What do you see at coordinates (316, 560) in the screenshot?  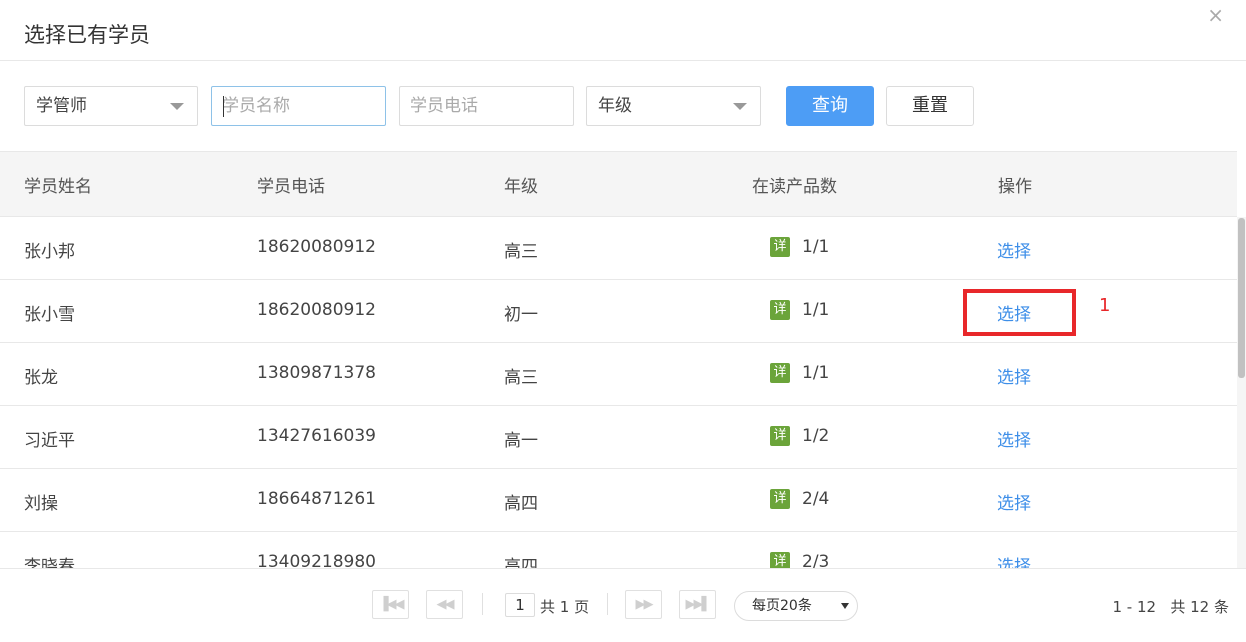 I see `student-phone: 13409218980` at bounding box center [316, 560].